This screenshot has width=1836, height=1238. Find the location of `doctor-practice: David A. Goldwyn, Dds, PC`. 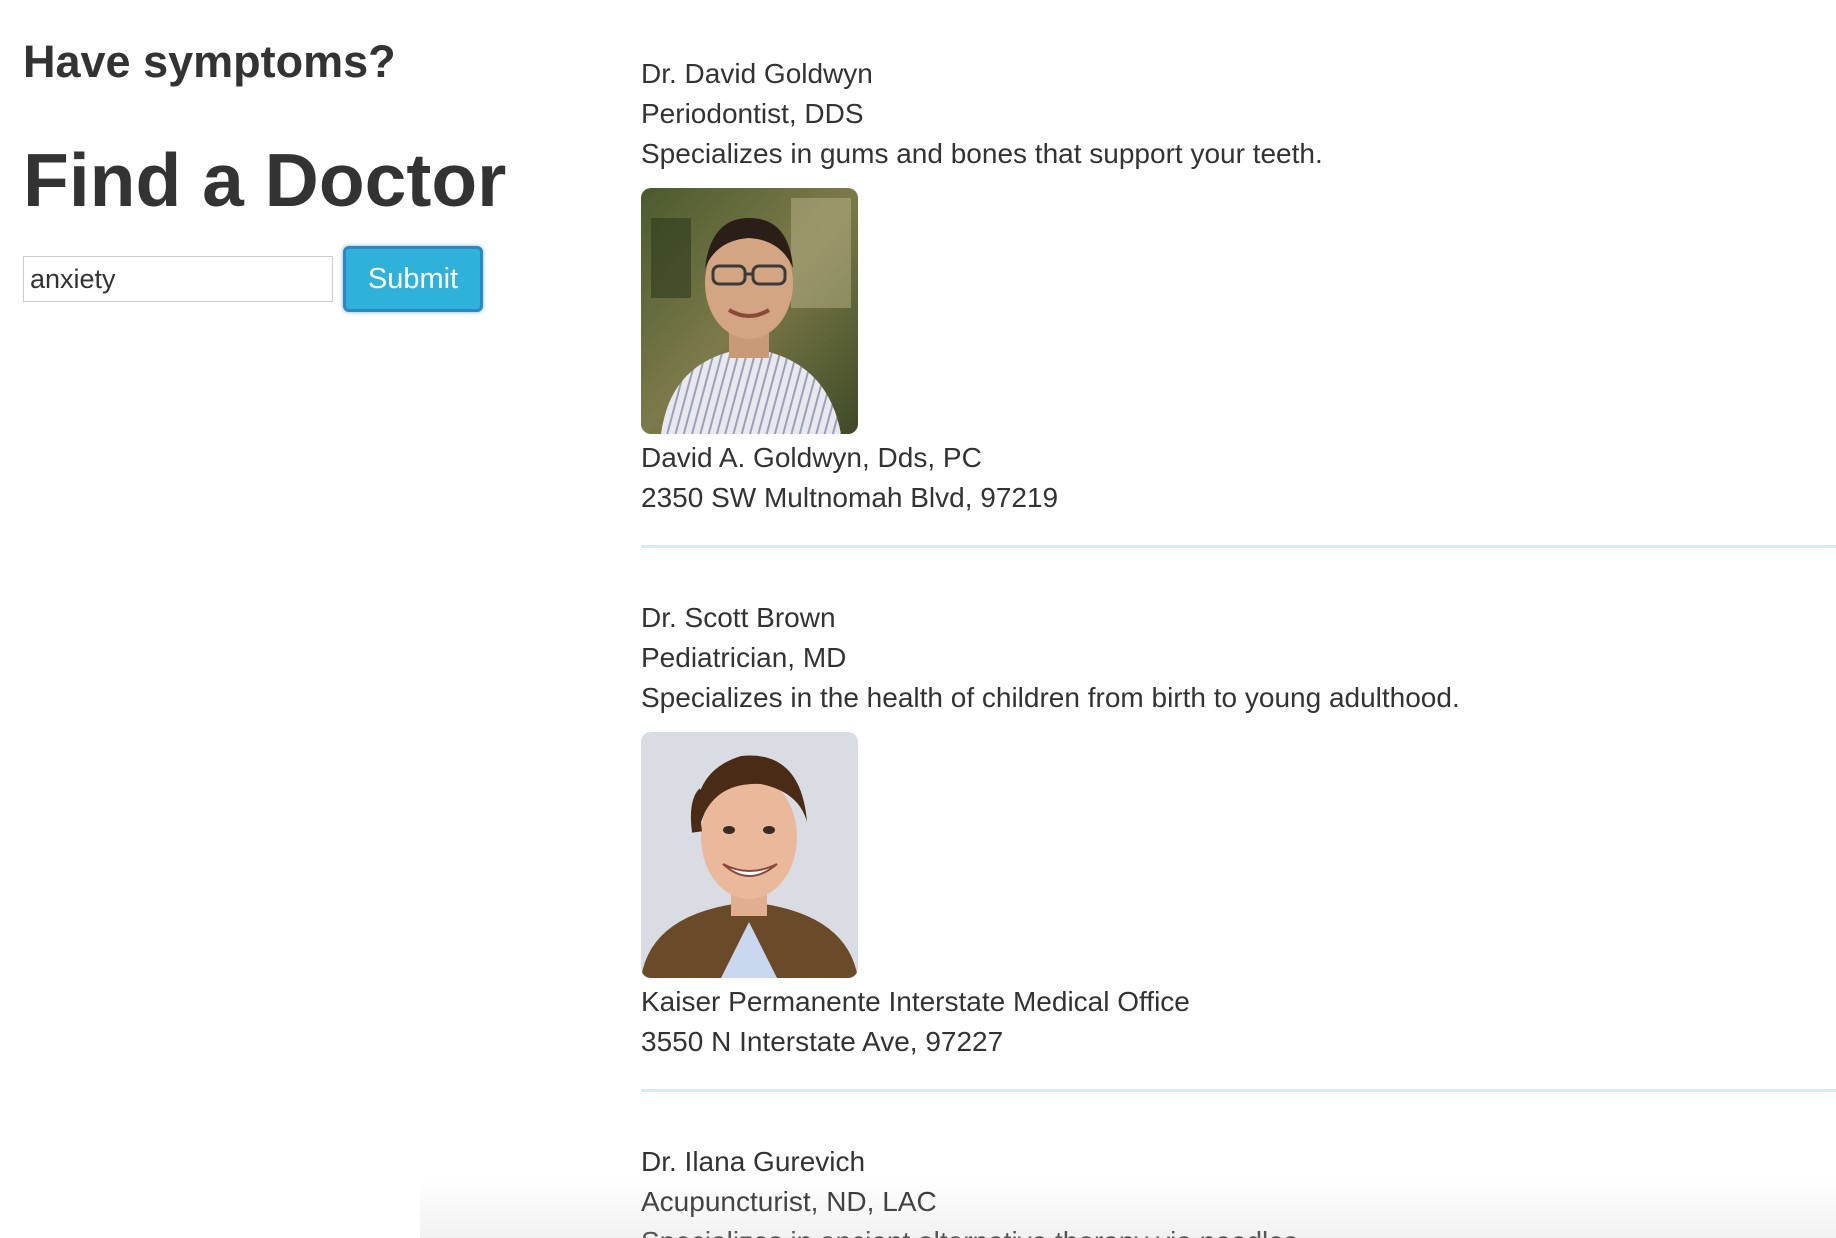

doctor-practice: David A. Goldwyn, Dds, PC is located at coordinates (811, 457).